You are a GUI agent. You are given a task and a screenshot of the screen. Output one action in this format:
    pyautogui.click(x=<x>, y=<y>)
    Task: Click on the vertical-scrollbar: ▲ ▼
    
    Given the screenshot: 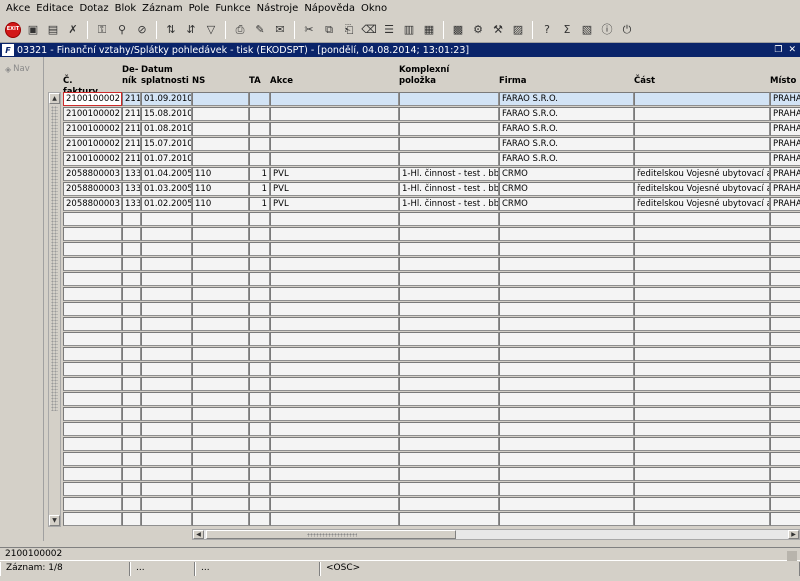 What is the action you would take?
    pyautogui.click(x=54, y=309)
    